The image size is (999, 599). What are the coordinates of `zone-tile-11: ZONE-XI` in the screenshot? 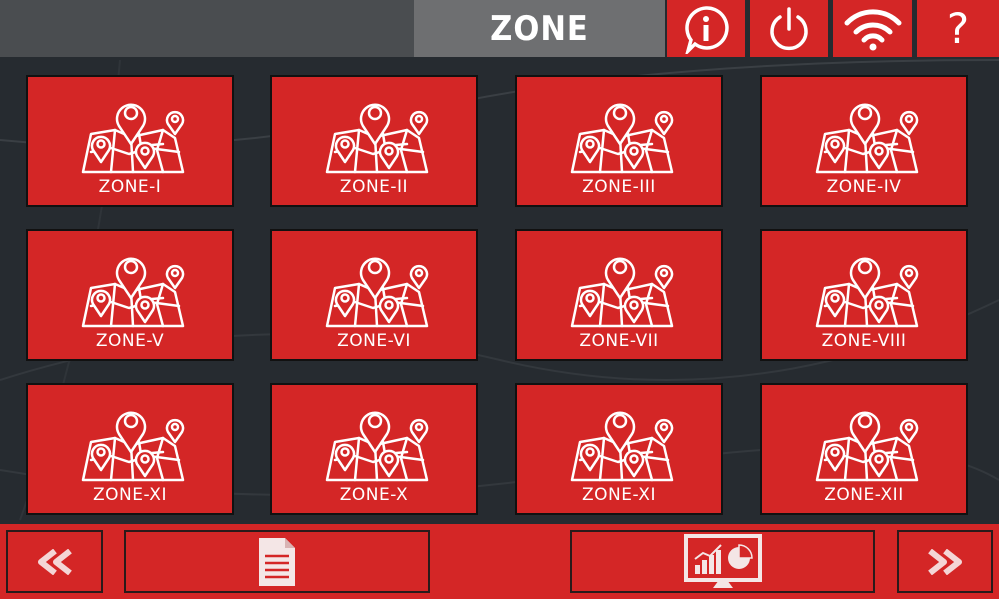 It's located at (619, 449).